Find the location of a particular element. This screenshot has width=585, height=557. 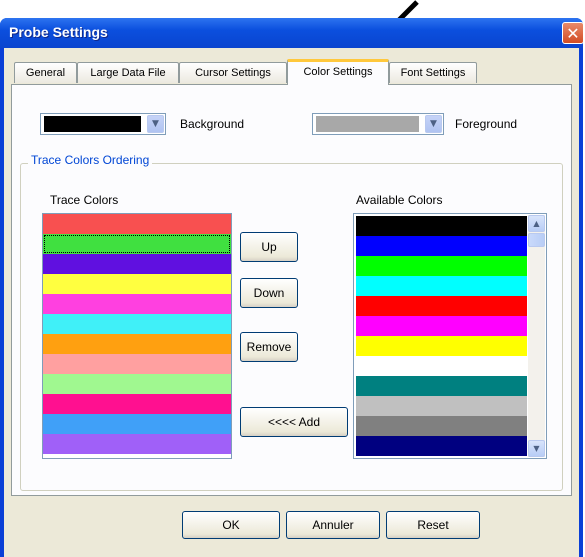

tab-label: Cursor Settings is located at coordinates (233, 73).